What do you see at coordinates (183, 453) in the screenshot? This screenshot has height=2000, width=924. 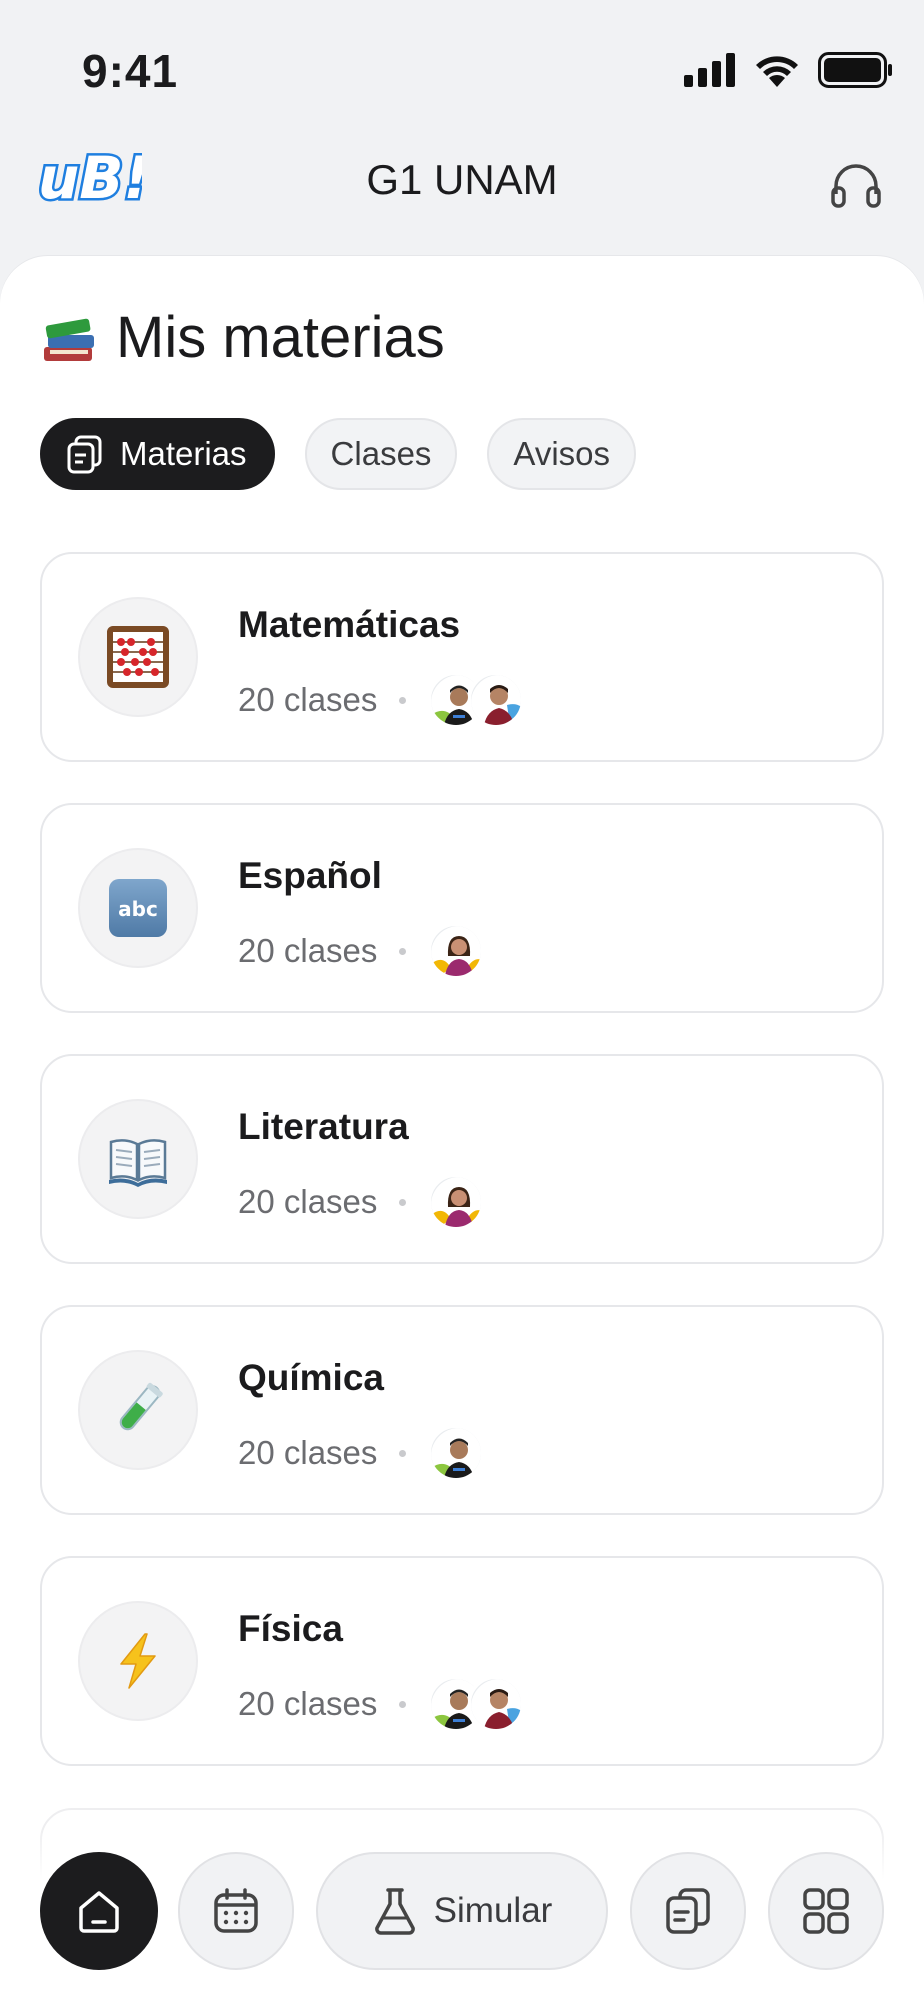 I see `tab-materias-label: Materias` at bounding box center [183, 453].